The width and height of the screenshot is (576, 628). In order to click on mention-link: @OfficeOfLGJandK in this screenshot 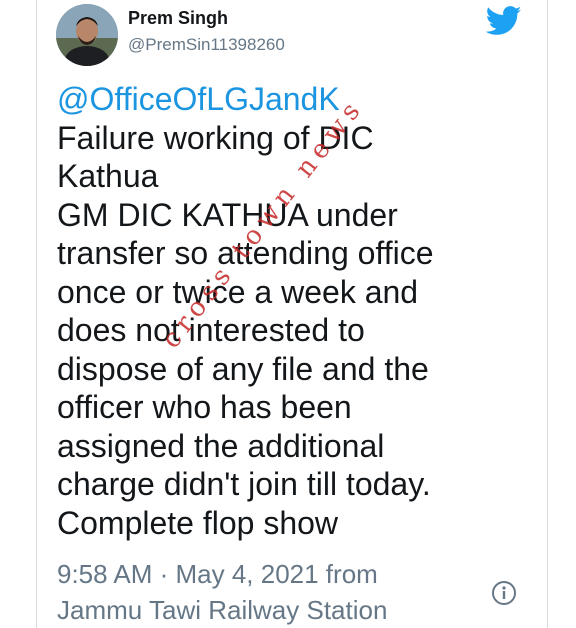, I will do `click(292, 99)`.